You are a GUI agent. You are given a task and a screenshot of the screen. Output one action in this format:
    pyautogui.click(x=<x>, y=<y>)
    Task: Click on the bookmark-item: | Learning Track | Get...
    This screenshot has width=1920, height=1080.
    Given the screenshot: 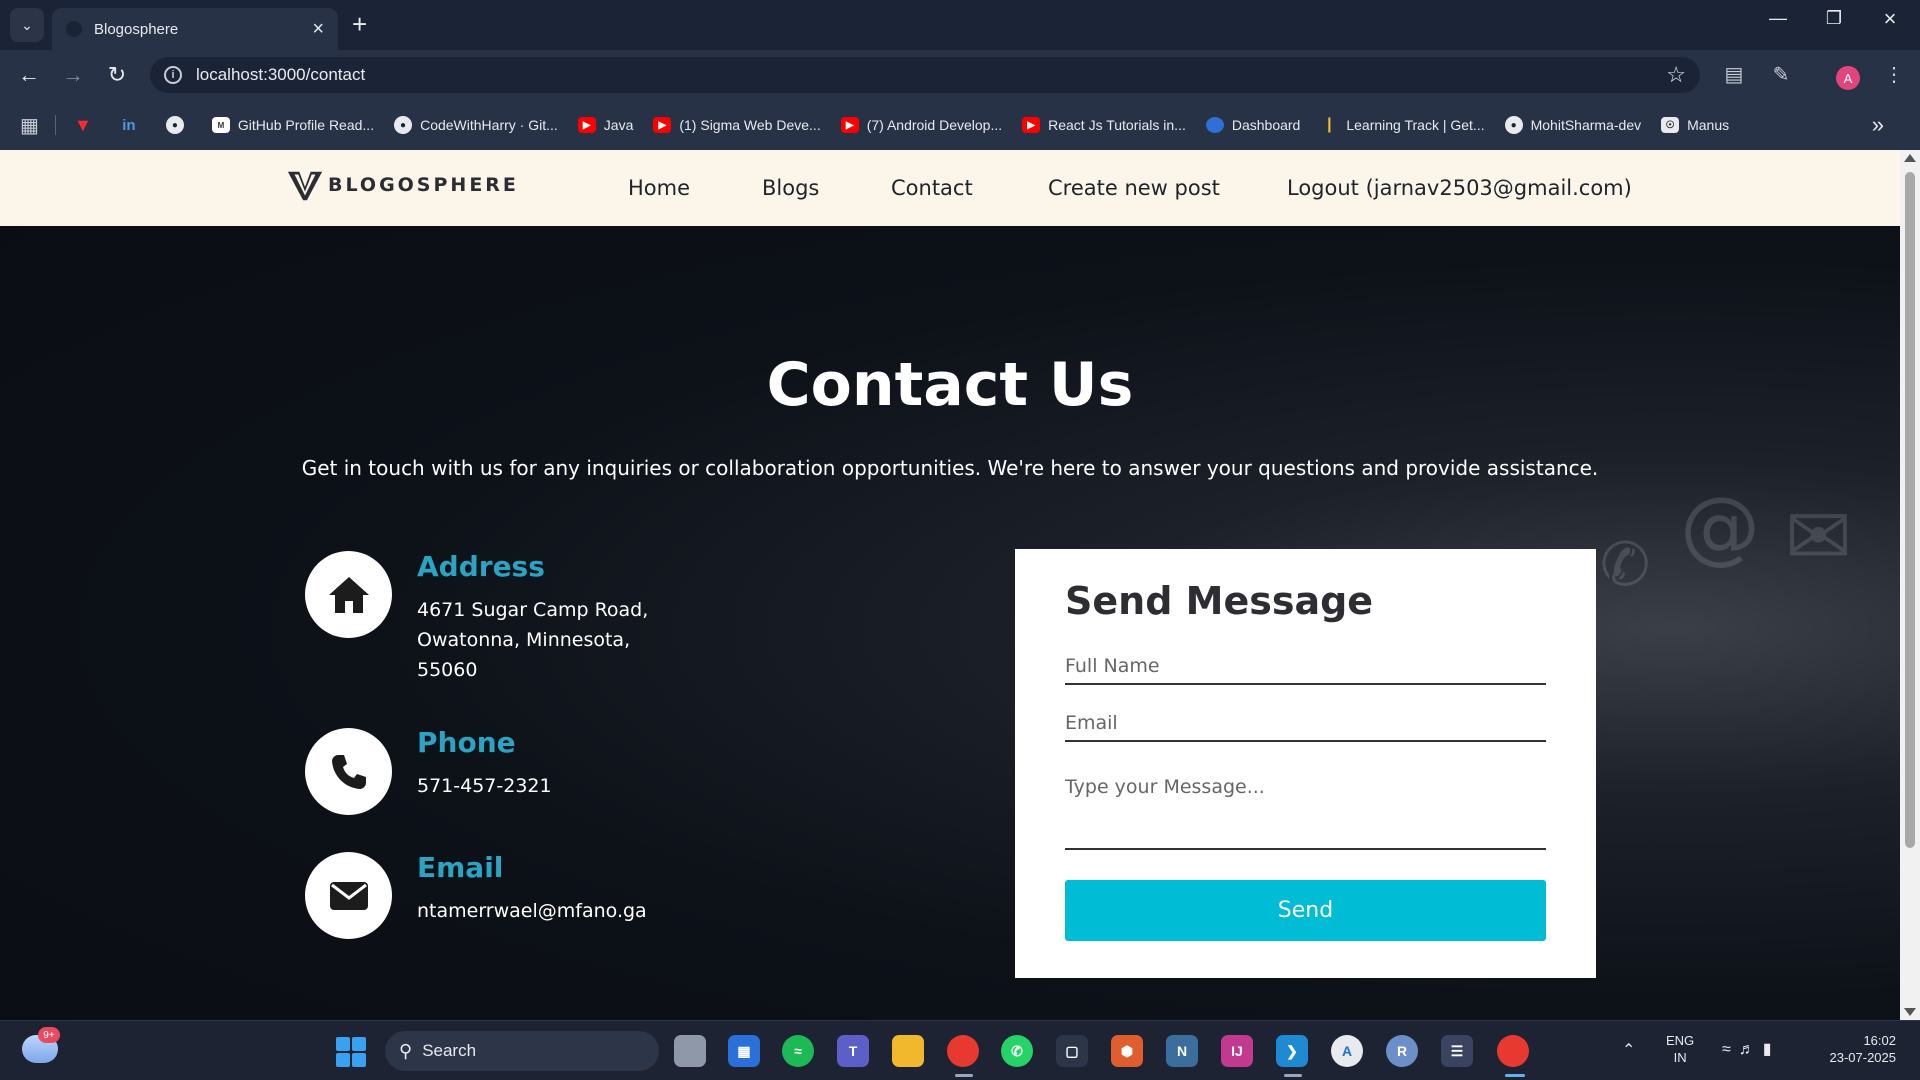 What is the action you would take?
    pyautogui.click(x=1402, y=124)
    